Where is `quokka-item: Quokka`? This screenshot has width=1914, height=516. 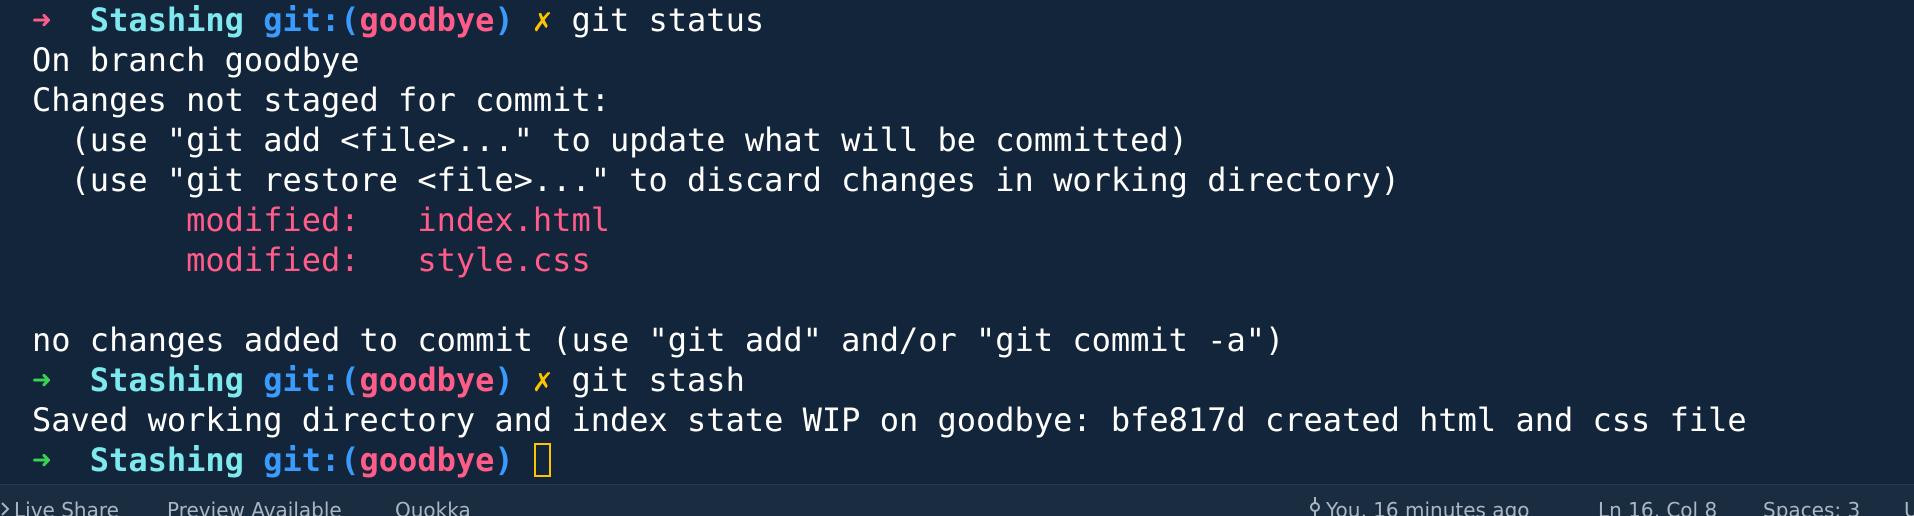
quokka-item: Quokka is located at coordinates (433, 505).